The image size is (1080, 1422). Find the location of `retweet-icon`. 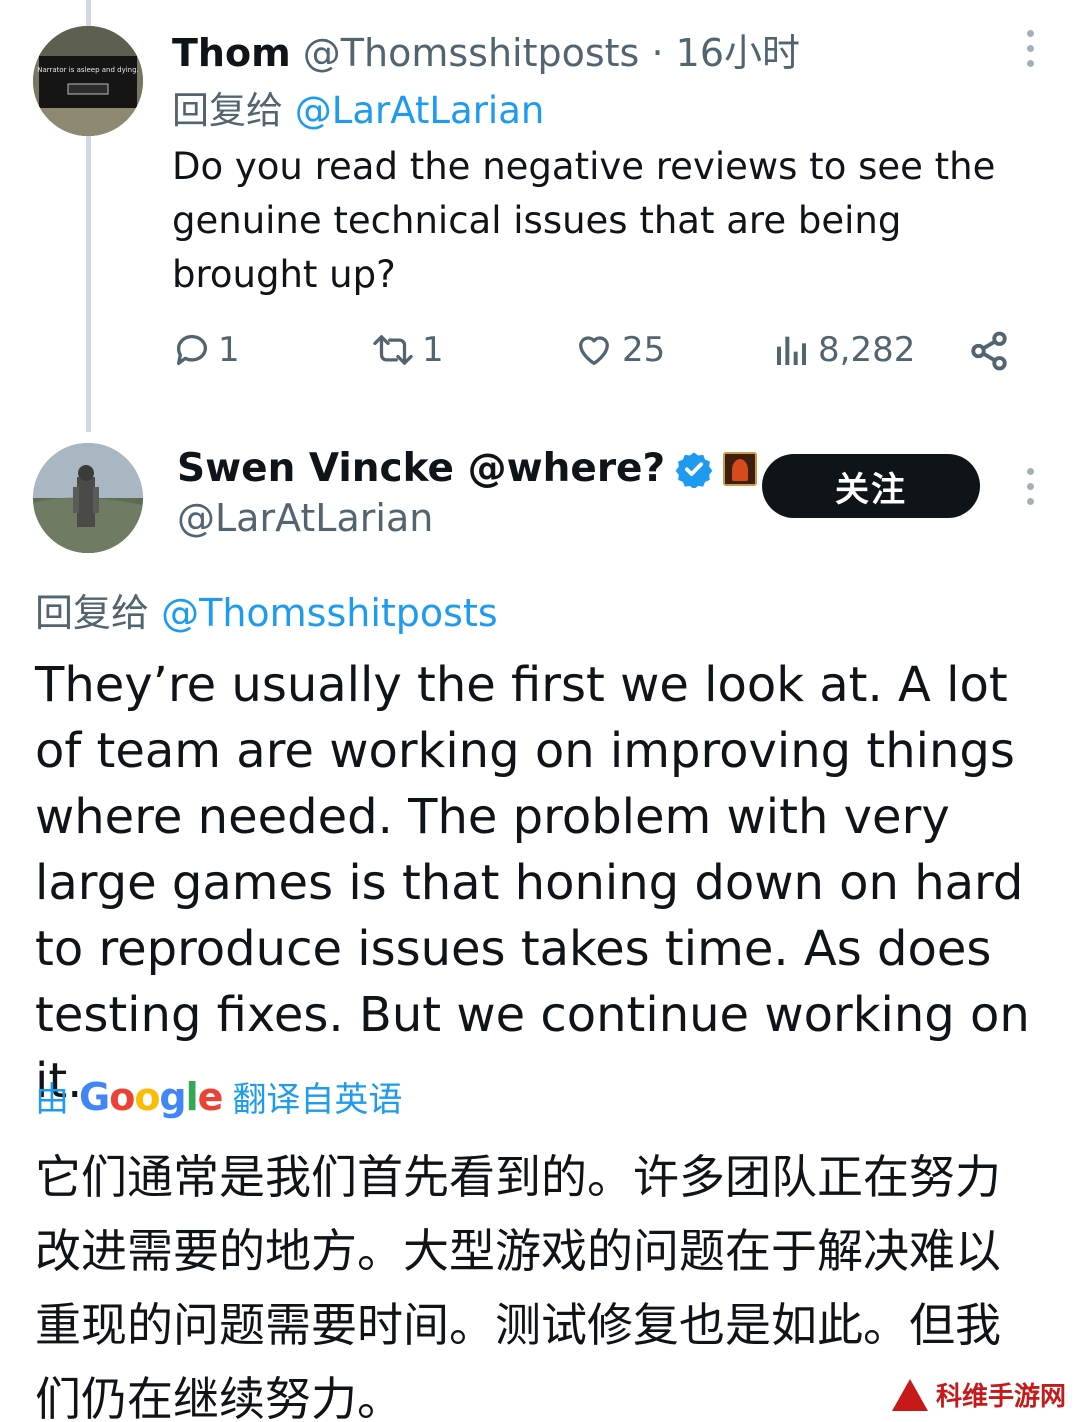

retweet-icon is located at coordinates (393, 350).